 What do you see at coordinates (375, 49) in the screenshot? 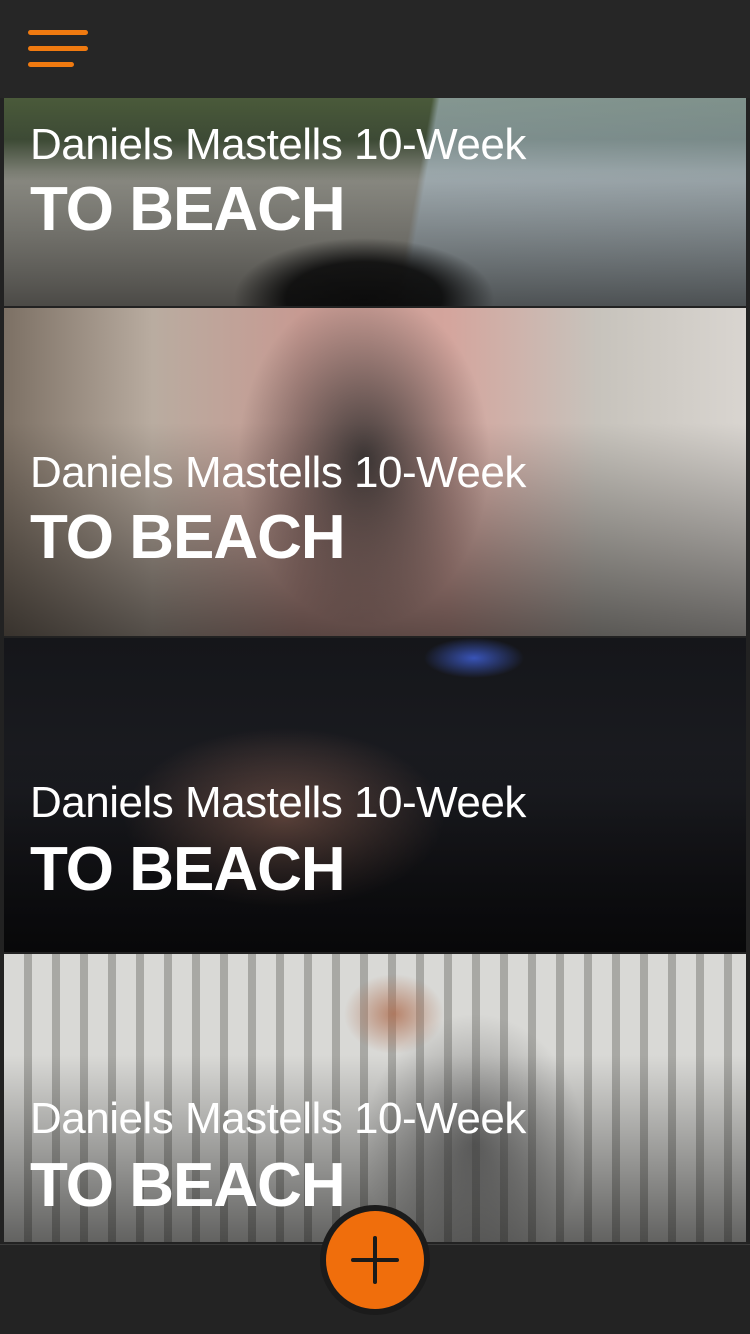
I see `top-app-bar` at bounding box center [375, 49].